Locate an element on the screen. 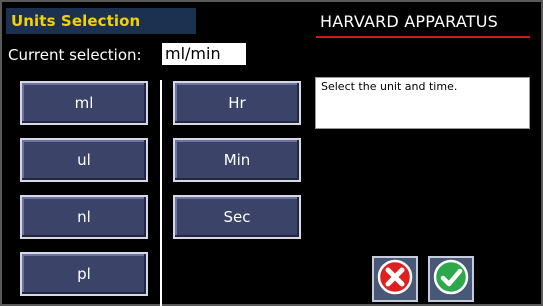 The image size is (543, 306). info-box: Select the unit and time. is located at coordinates (422, 103).